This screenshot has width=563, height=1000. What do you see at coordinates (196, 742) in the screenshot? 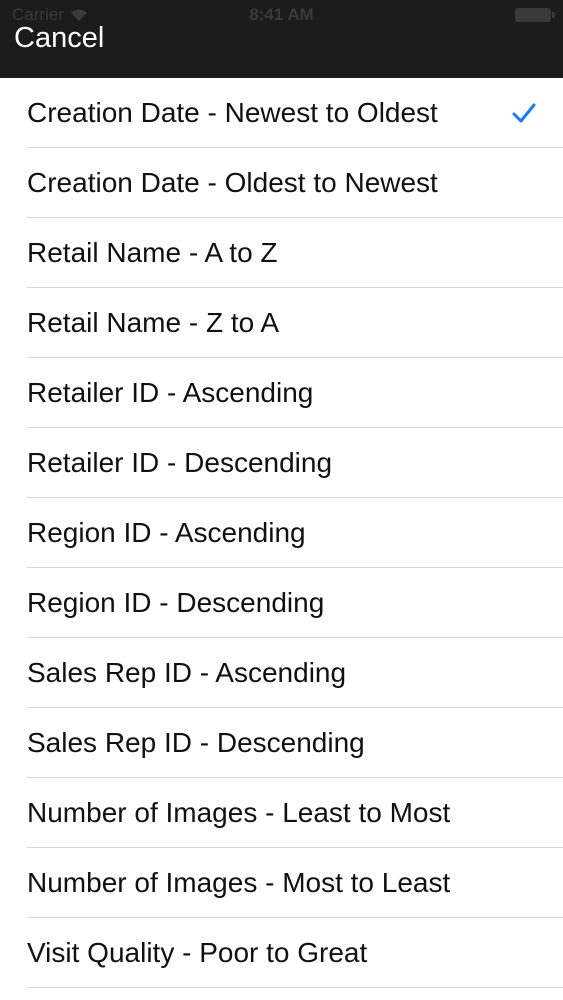
I see `sort-option-label: Sales Rep ID - Descending` at bounding box center [196, 742].